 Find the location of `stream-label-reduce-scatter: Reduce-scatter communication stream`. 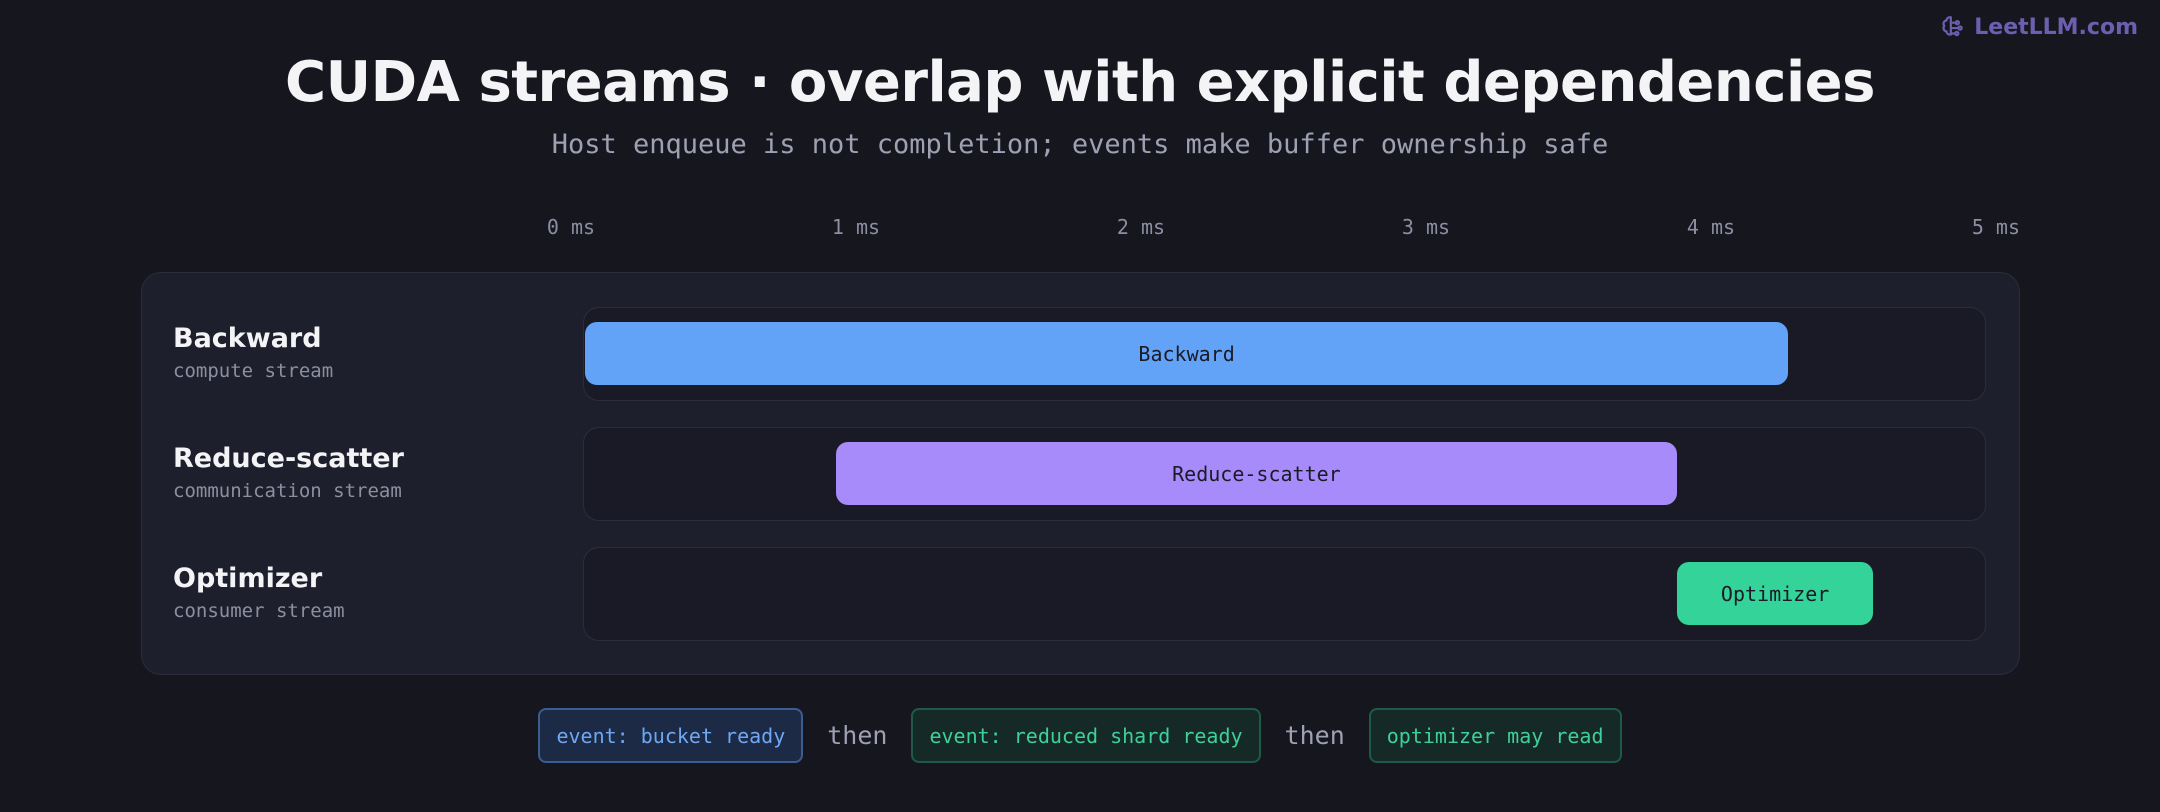

stream-label-reduce-scatter: Reduce-scatter communication stream is located at coordinates (288, 472).